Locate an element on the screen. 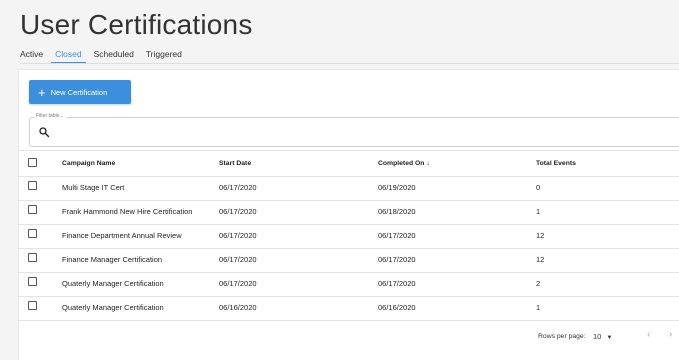 The height and width of the screenshot is (360, 679). sort-descending-icon: ↓ is located at coordinates (428, 163).